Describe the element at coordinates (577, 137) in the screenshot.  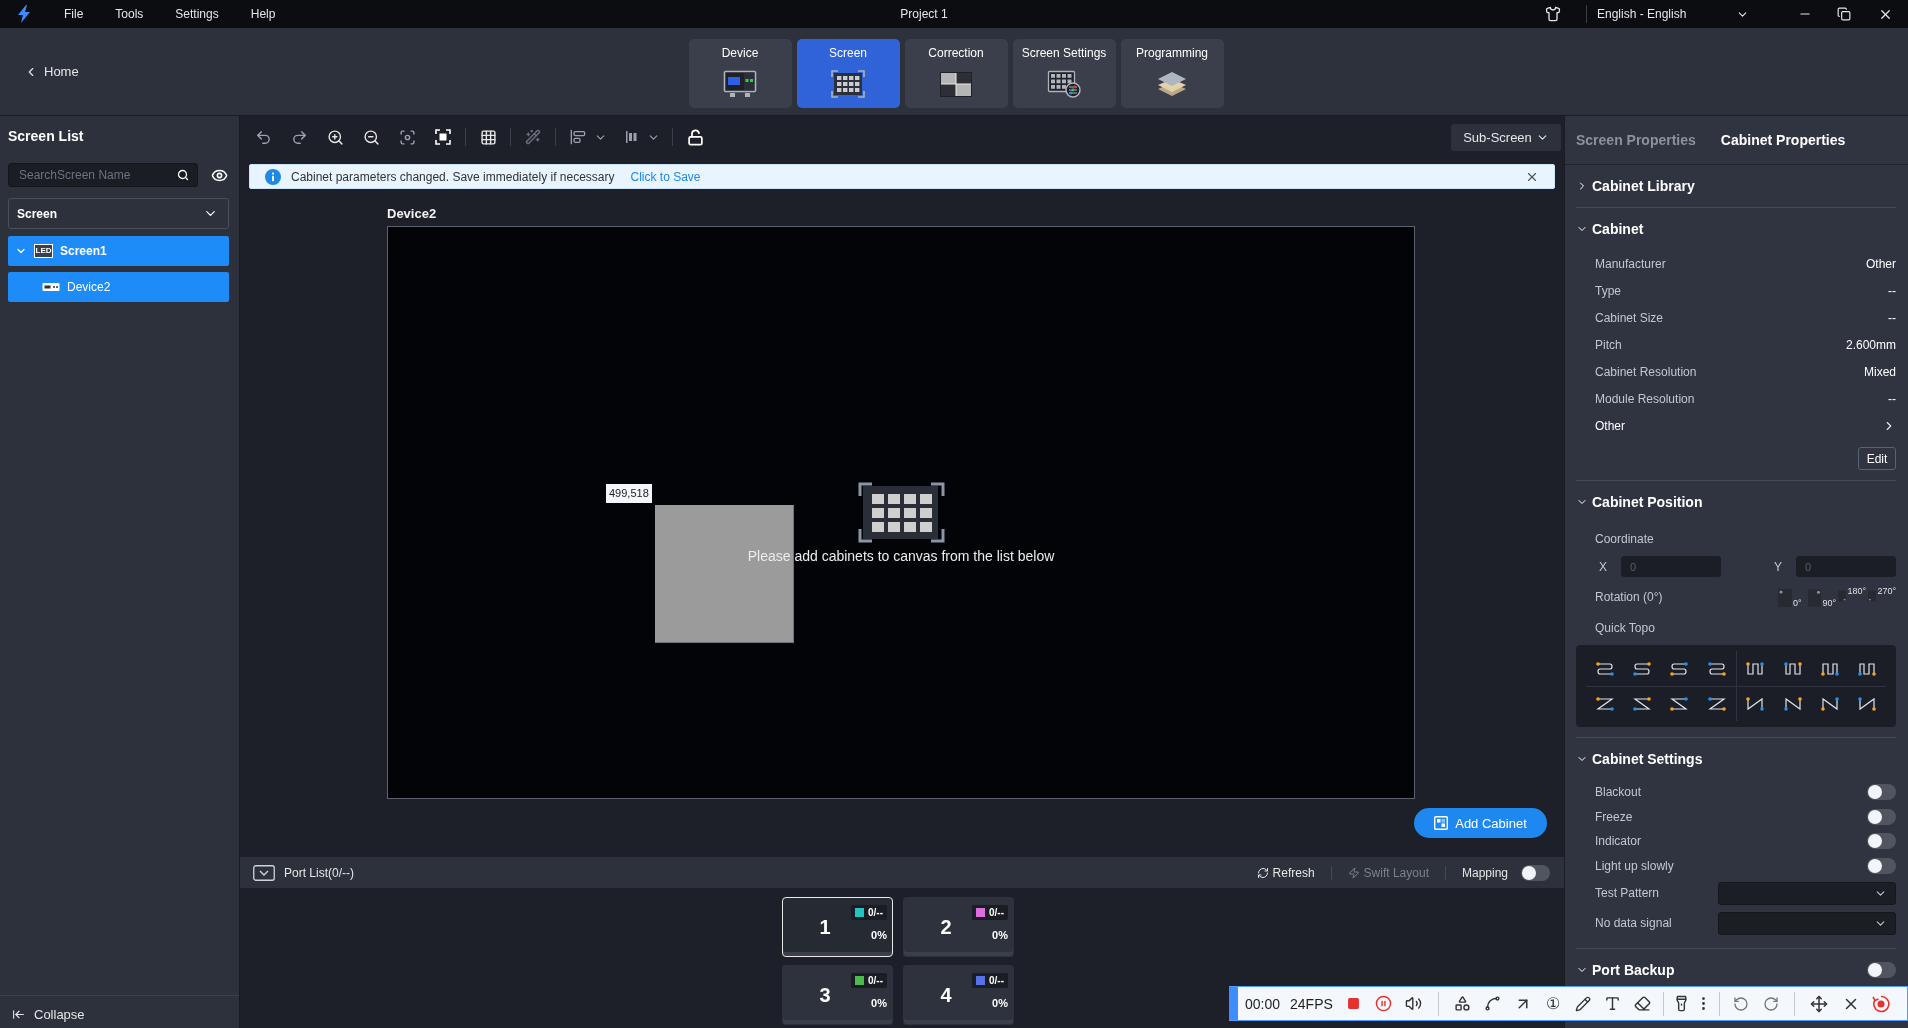
I see `align-left-icon` at that location.